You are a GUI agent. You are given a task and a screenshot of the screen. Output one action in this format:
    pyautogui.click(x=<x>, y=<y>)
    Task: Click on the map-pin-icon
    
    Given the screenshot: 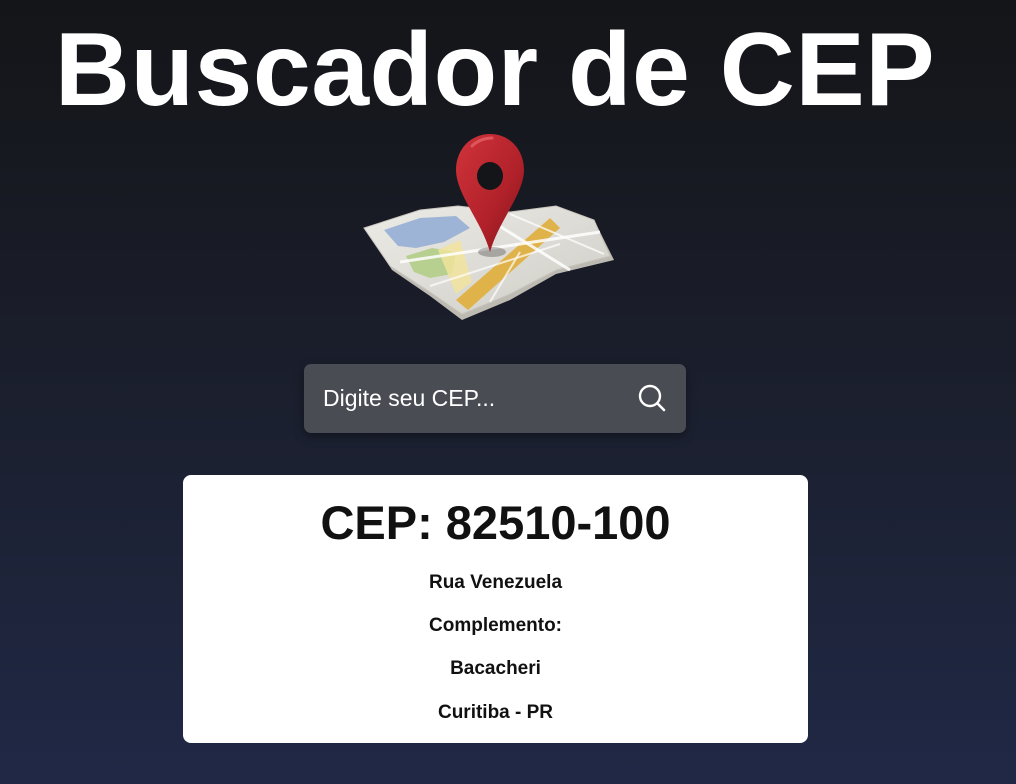 What is the action you would take?
    pyautogui.click(x=488, y=227)
    